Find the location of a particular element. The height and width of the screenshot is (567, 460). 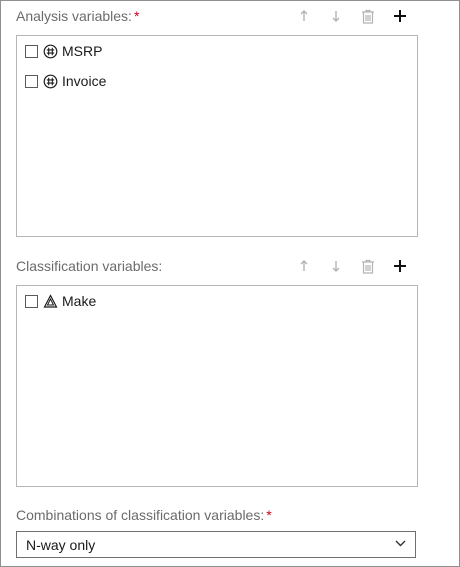

list-item: Invoice is located at coordinates (65, 81).